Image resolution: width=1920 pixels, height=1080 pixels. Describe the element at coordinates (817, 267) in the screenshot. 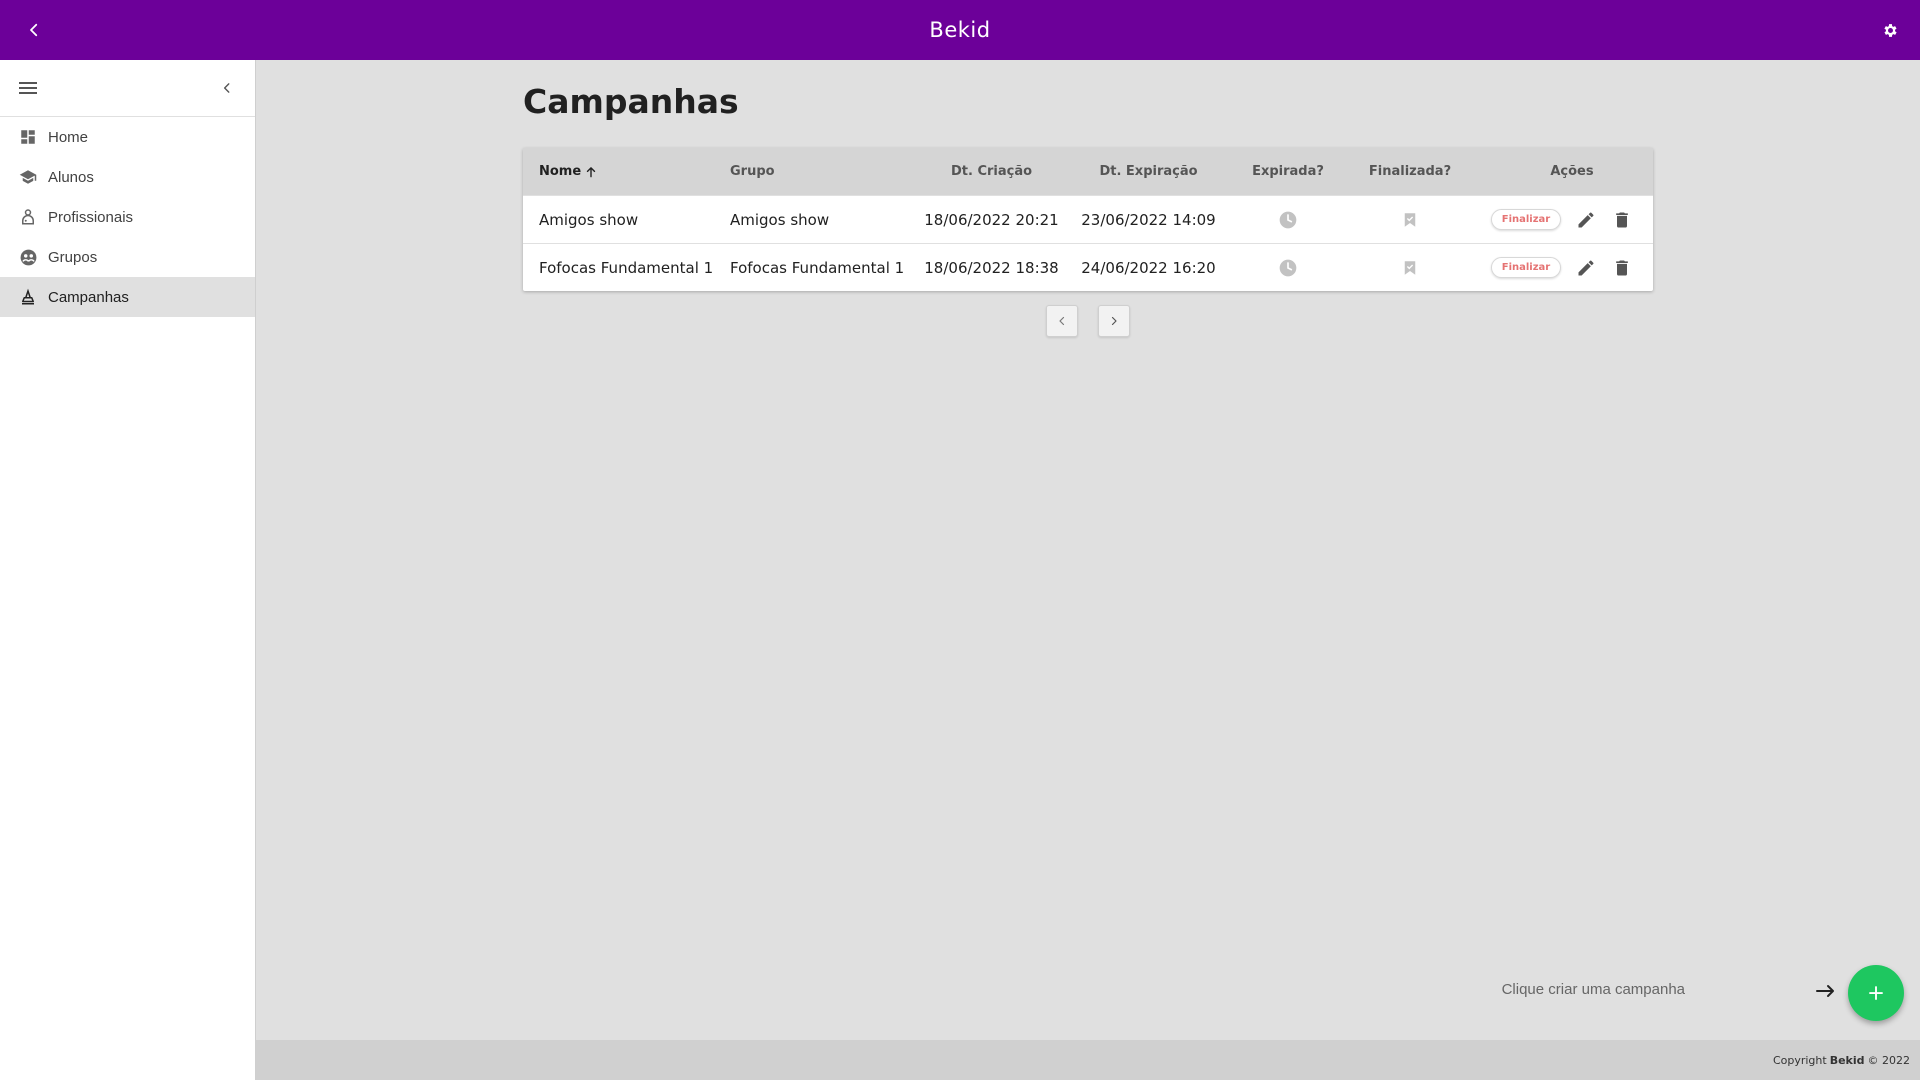

I see `cell-grupo: Fofocas Fundamental 1` at that location.